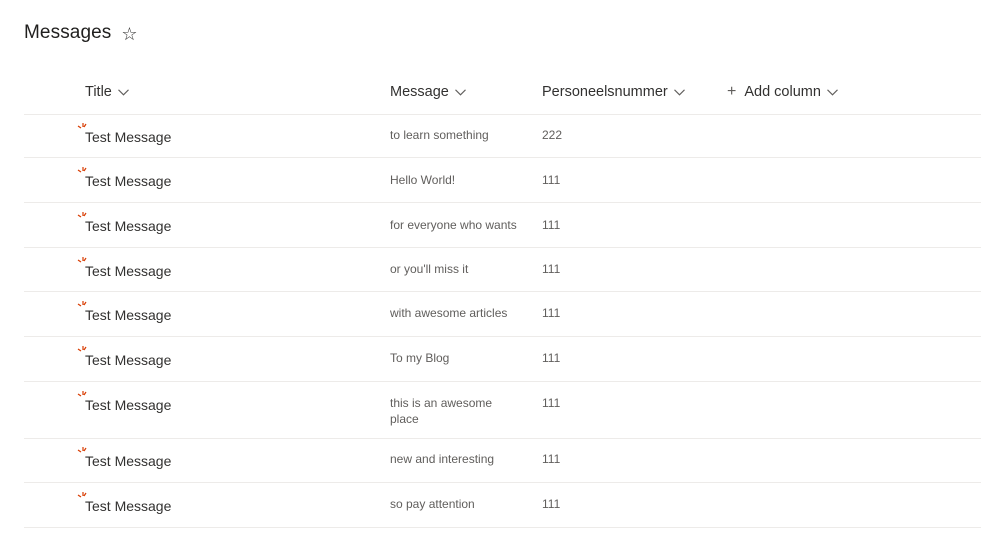 The height and width of the screenshot is (547, 1000). I want to click on page-title: Messages, so click(68, 32).